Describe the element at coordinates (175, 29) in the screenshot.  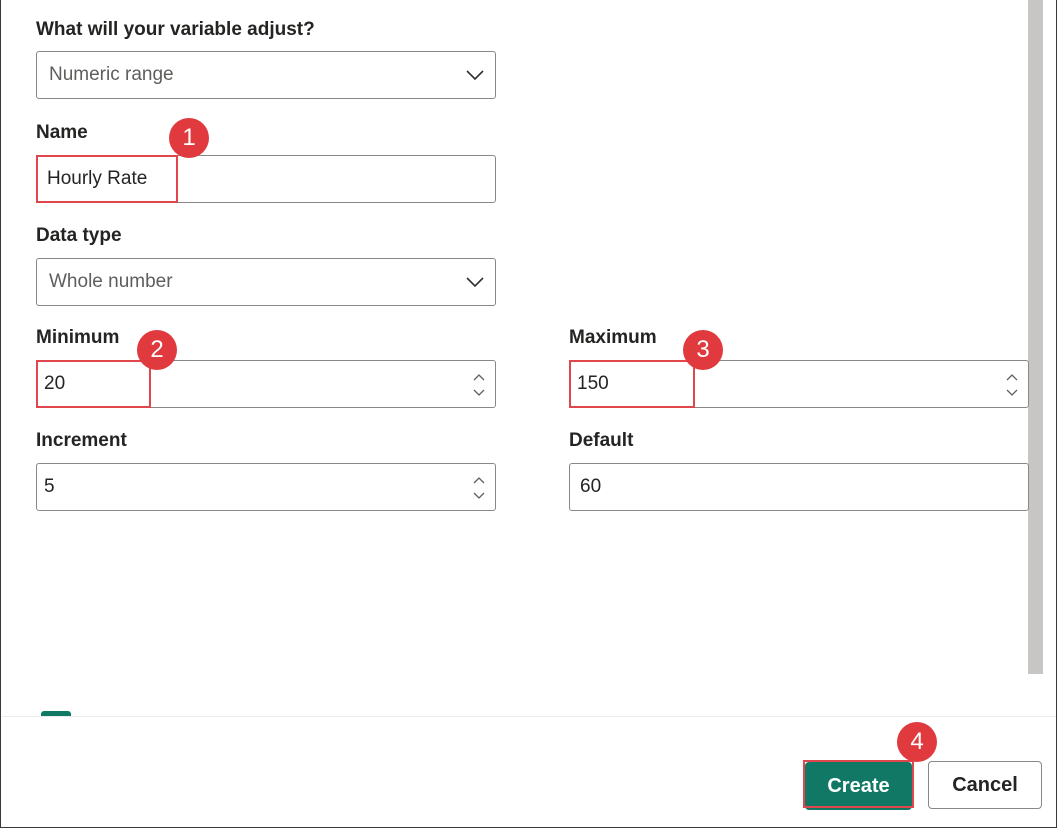
I see `adjust-label: What will your variable adjust?` at that location.